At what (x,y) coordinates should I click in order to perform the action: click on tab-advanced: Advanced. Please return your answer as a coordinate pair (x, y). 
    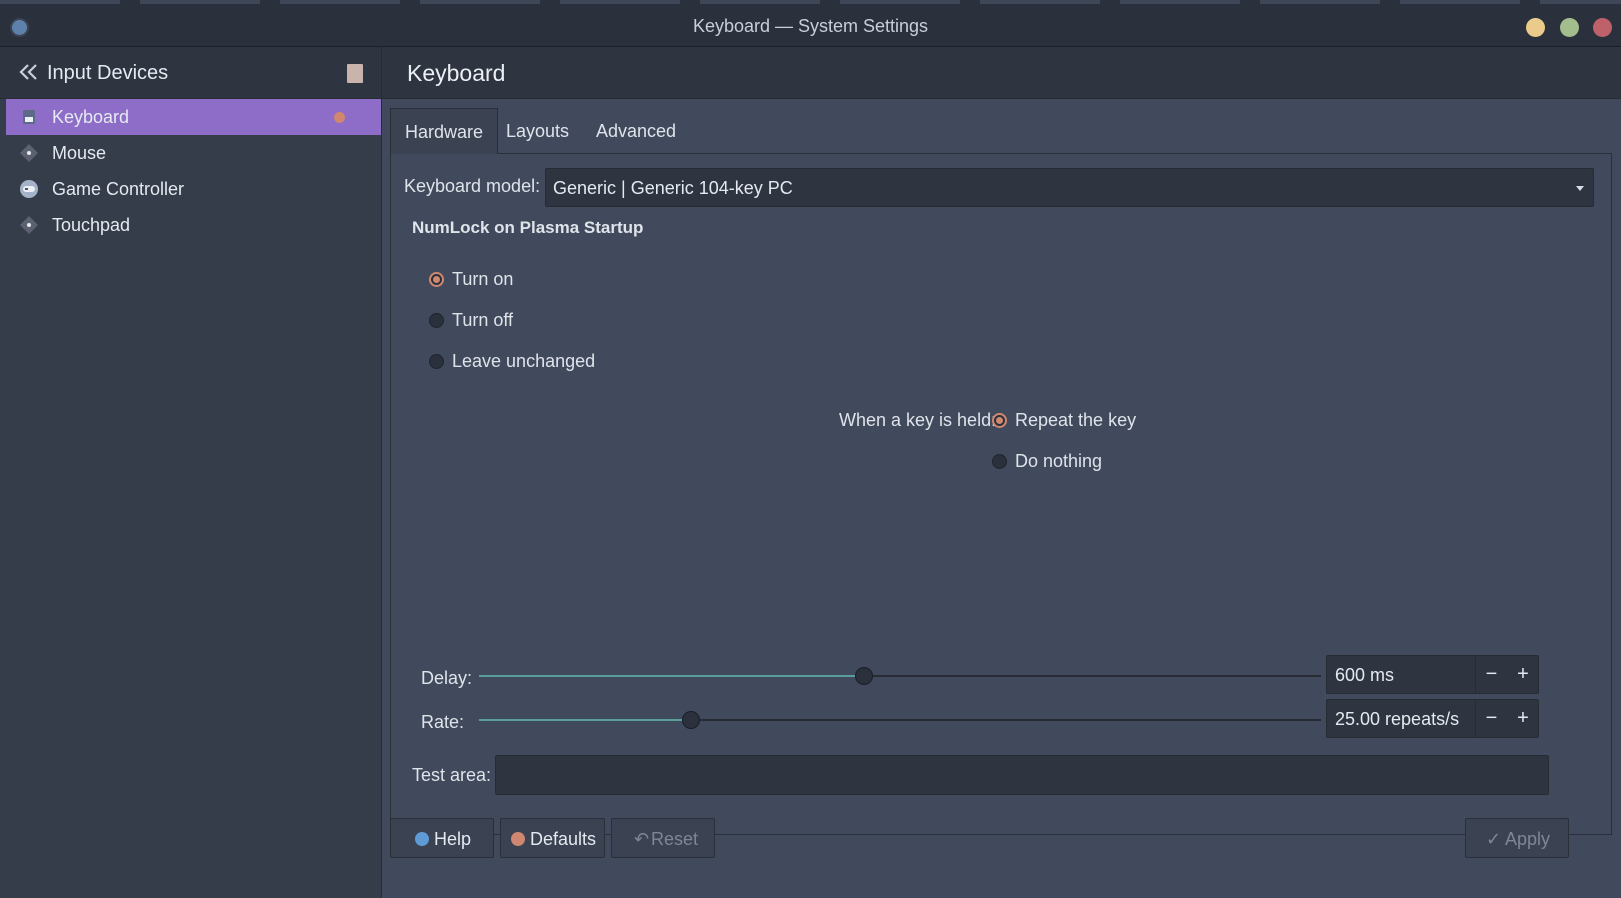
    Looking at the image, I should click on (636, 131).